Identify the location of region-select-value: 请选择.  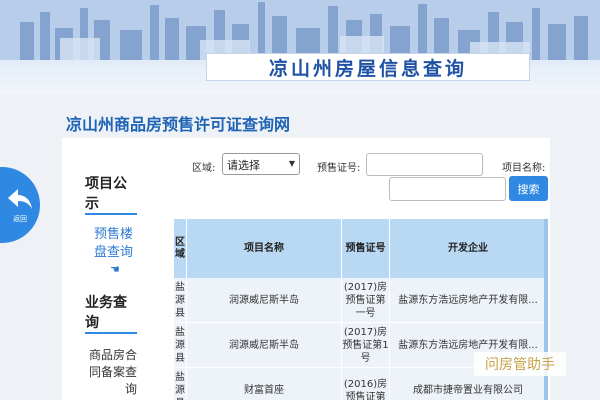
(243, 165).